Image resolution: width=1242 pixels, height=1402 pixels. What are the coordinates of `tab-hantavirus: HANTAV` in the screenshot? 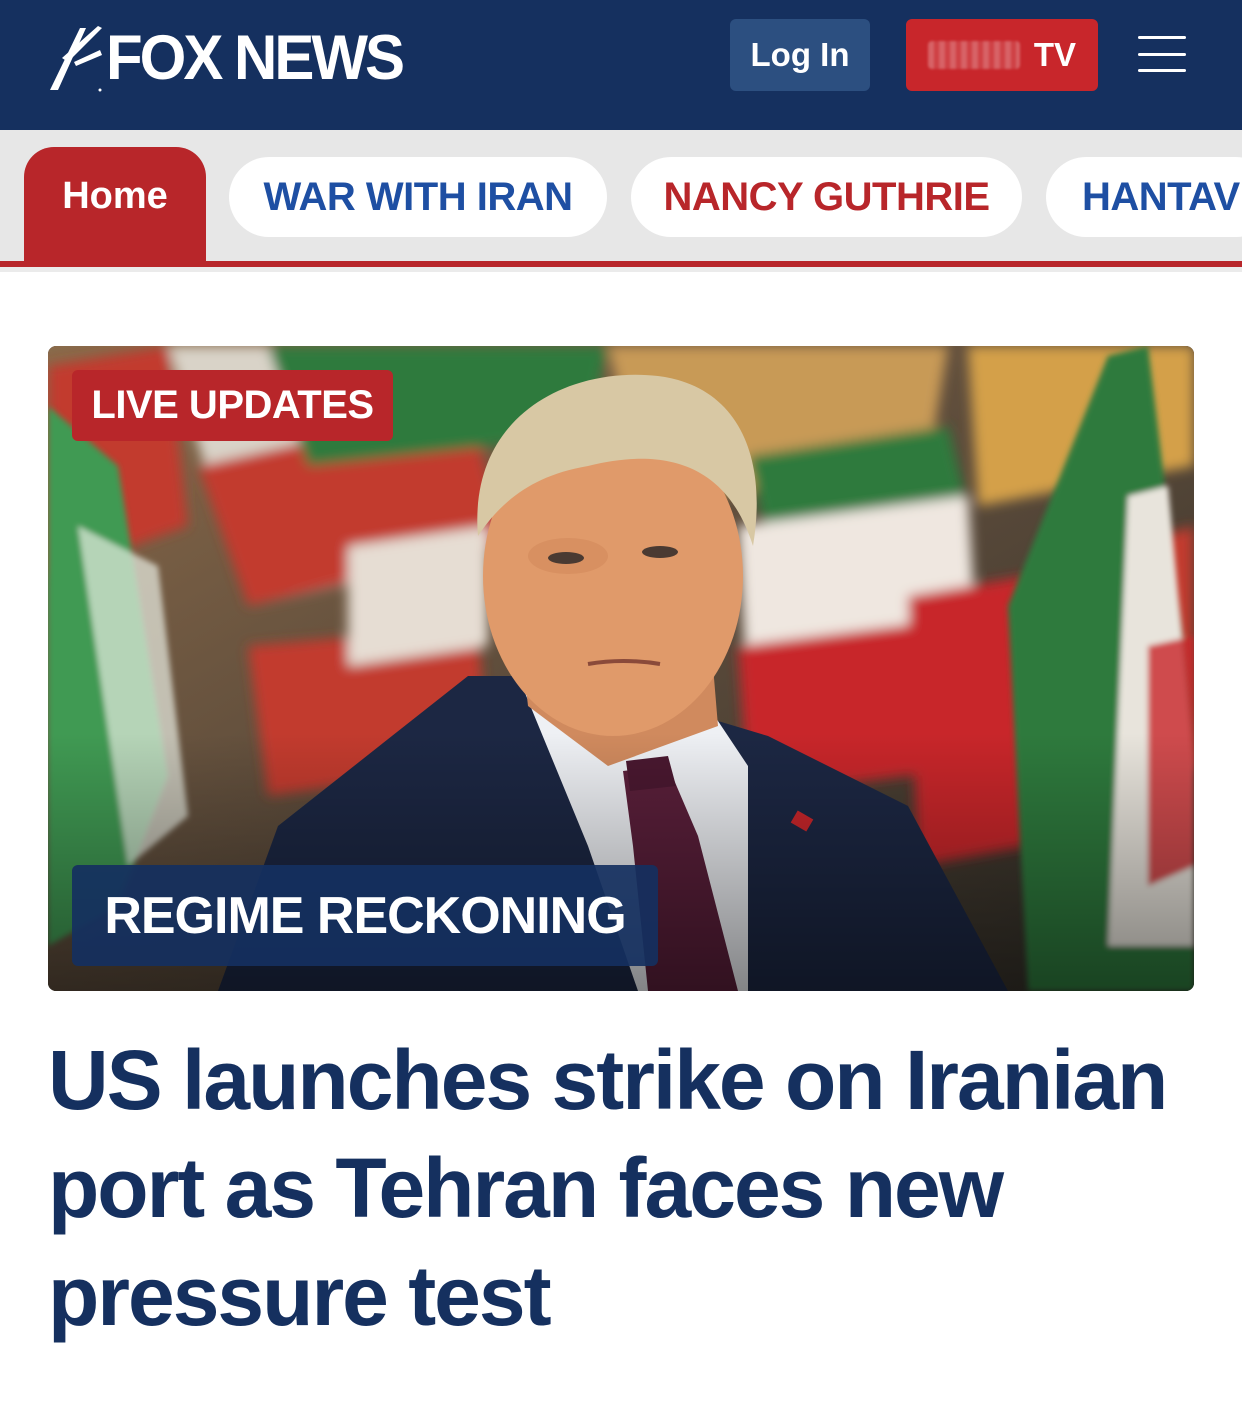 It's located at (1144, 197).